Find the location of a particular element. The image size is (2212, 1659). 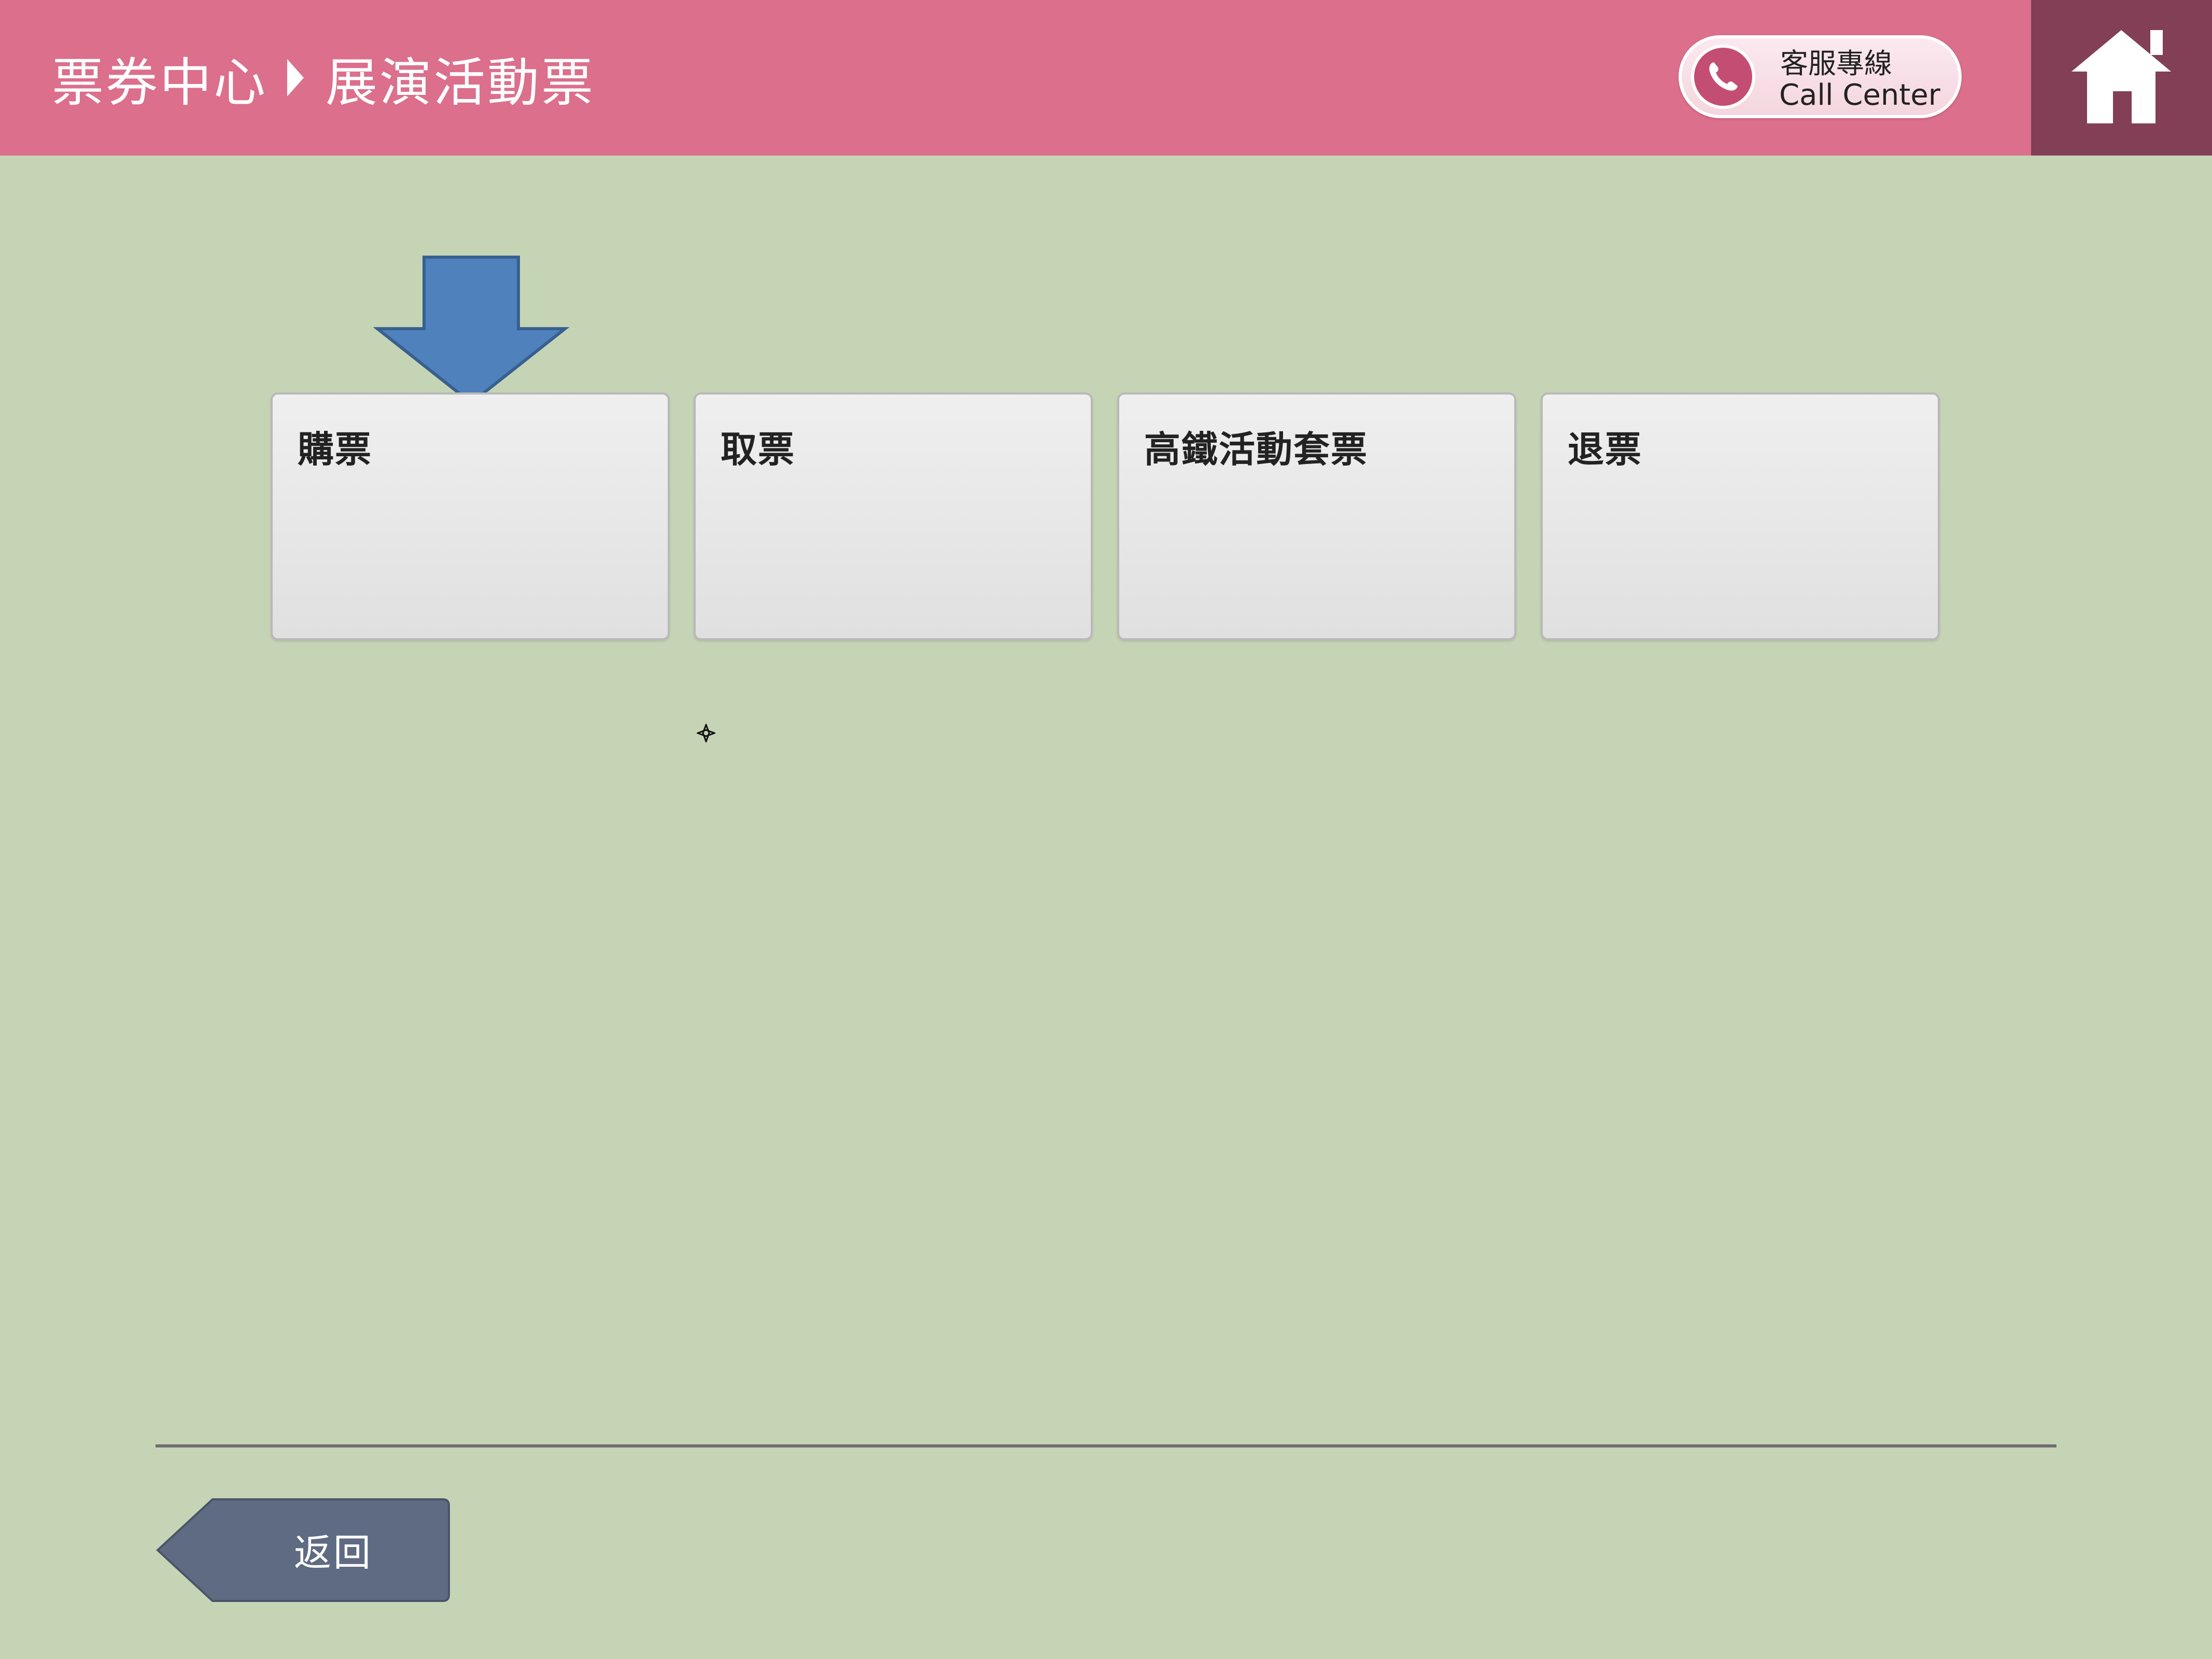

home-icon is located at coordinates (2121, 76).